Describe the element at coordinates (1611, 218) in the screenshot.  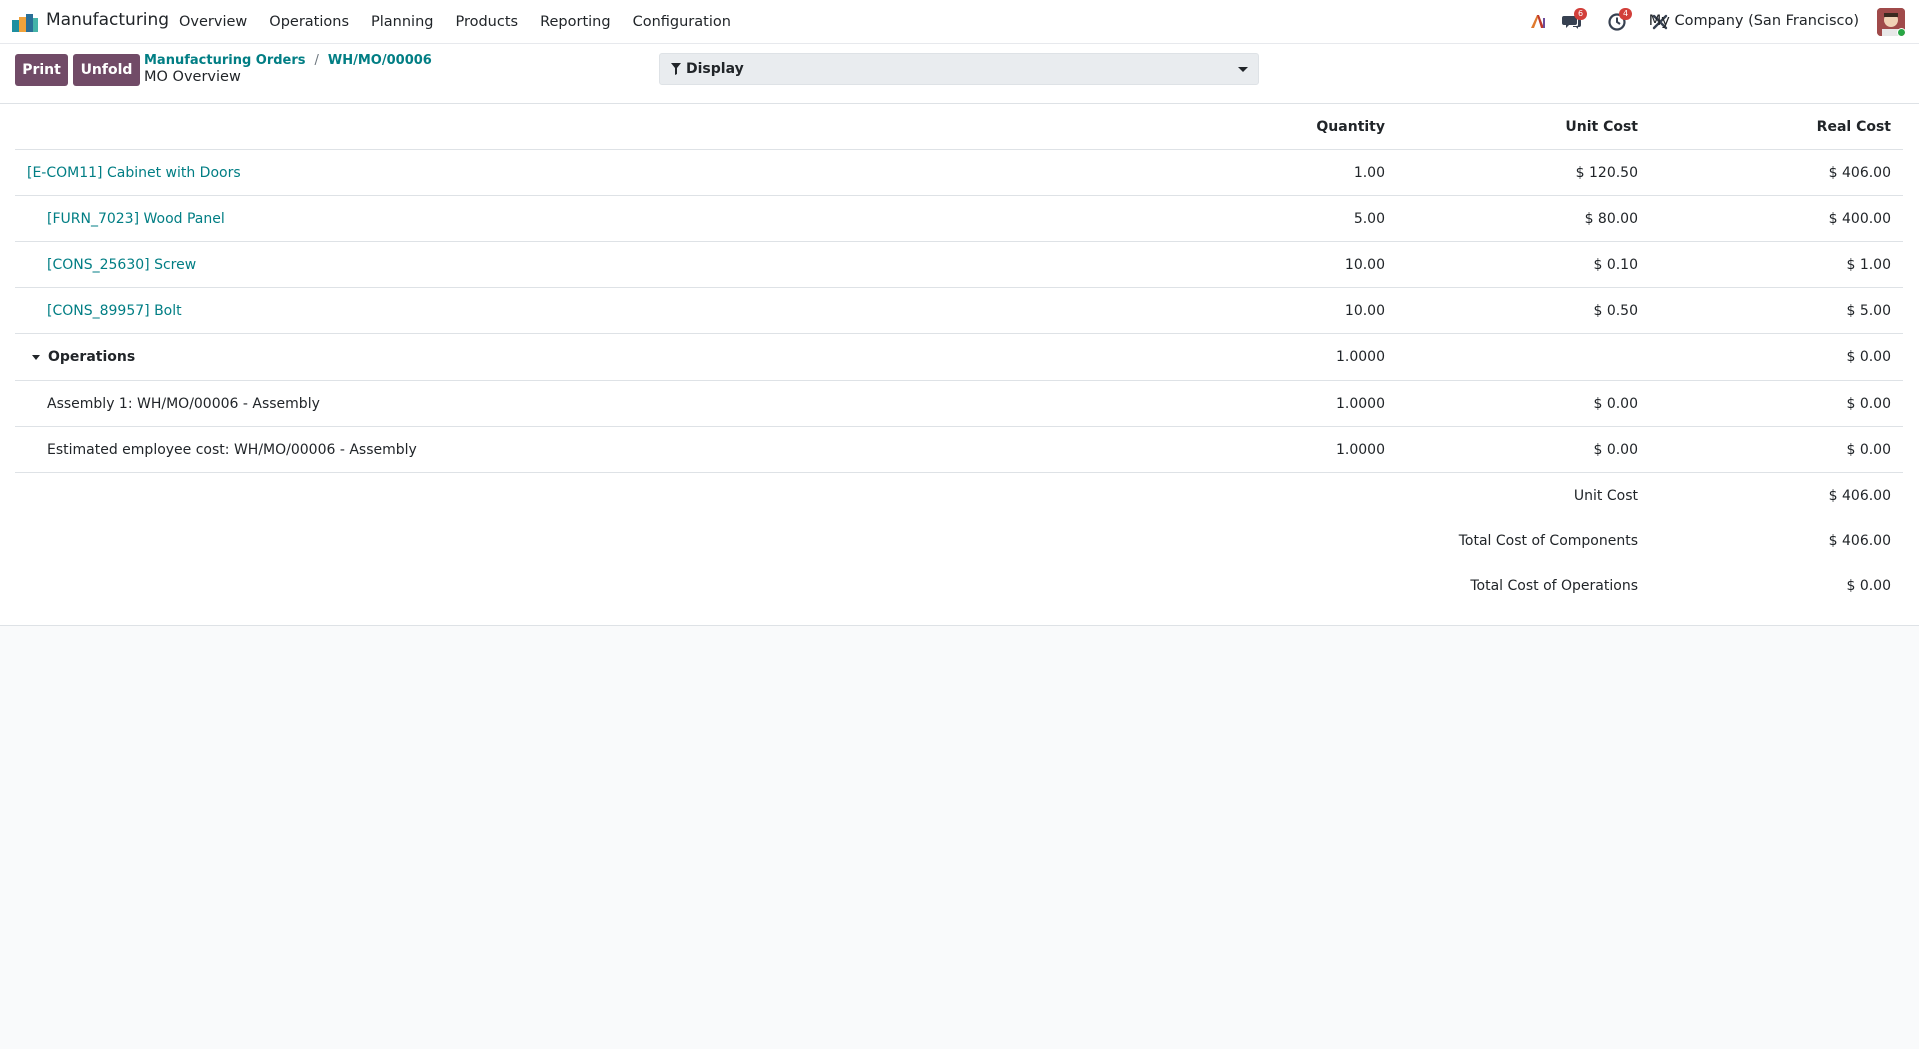
I see `component-unit-cost: $ 80.00` at that location.